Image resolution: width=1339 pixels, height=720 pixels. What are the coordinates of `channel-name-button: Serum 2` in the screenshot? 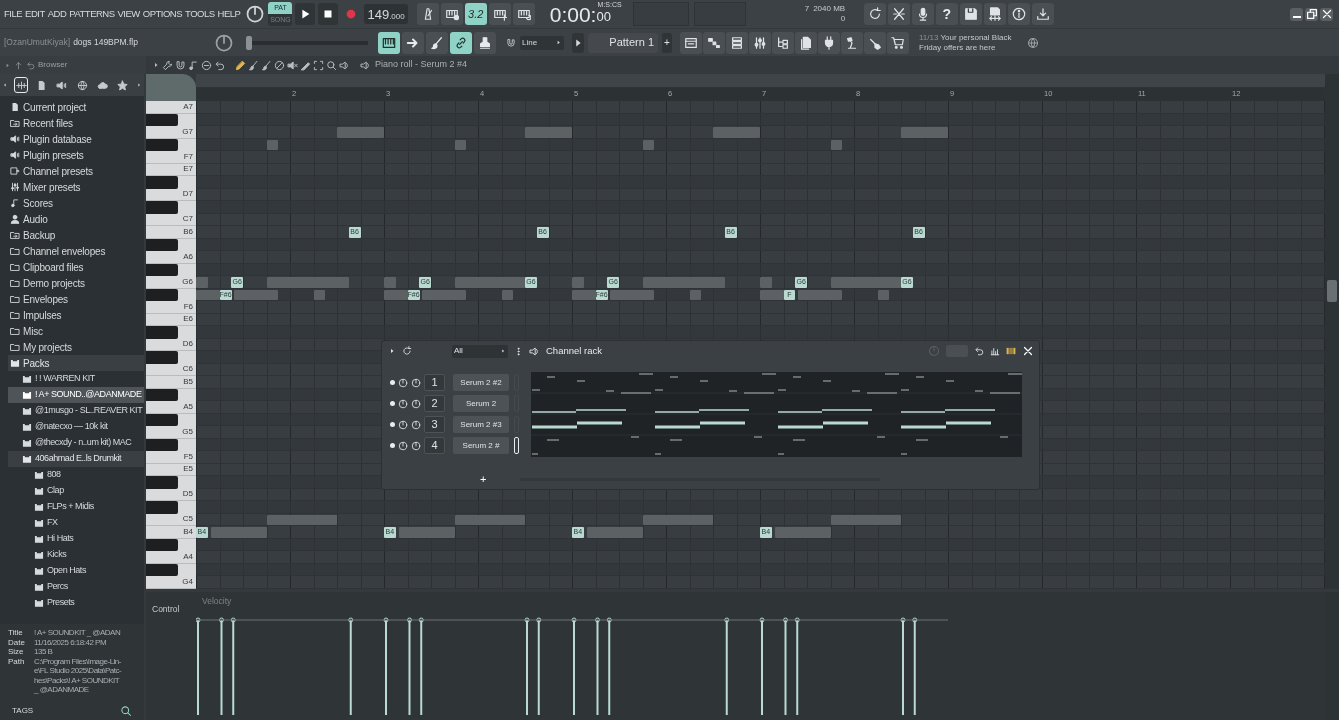 It's located at (481, 403).